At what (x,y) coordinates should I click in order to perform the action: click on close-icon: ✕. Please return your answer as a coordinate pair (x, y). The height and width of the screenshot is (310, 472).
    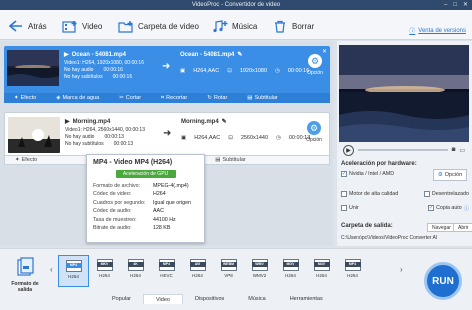
    Looking at the image, I should click on (465, 5).